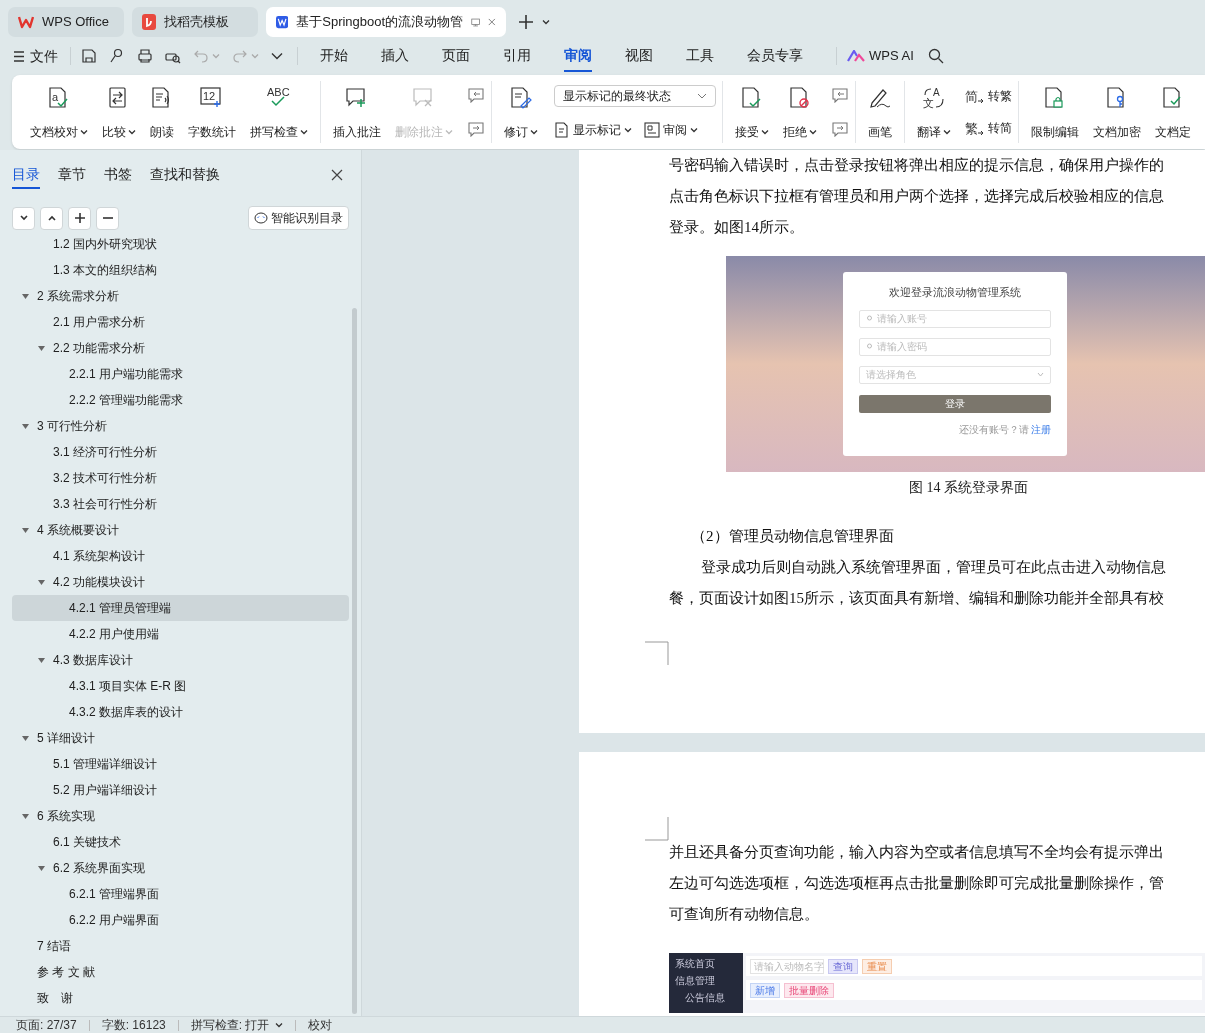 Image resolution: width=1205 pixels, height=1033 pixels. Describe the element at coordinates (23, 218) in the screenshot. I see `expand-all-button` at that location.